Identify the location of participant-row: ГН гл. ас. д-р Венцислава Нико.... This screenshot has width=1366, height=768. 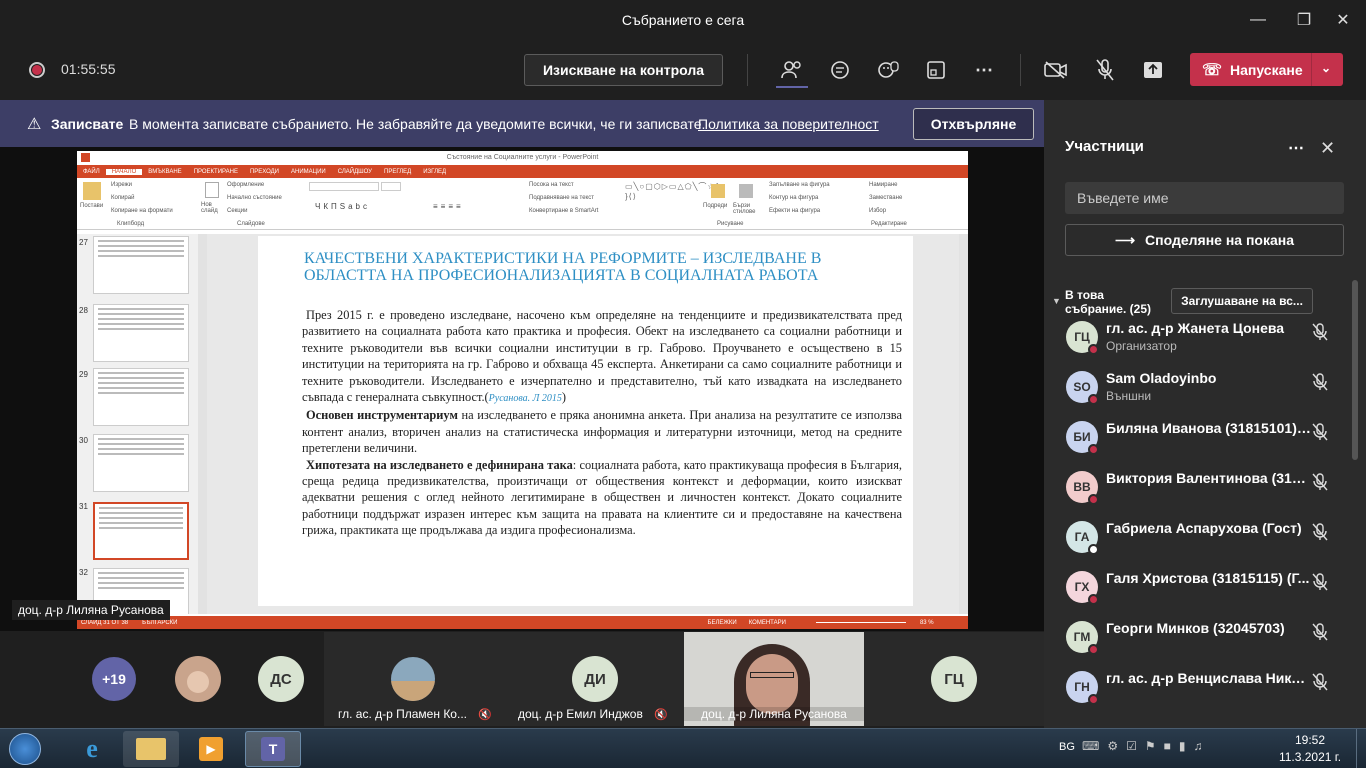
(1205, 691).